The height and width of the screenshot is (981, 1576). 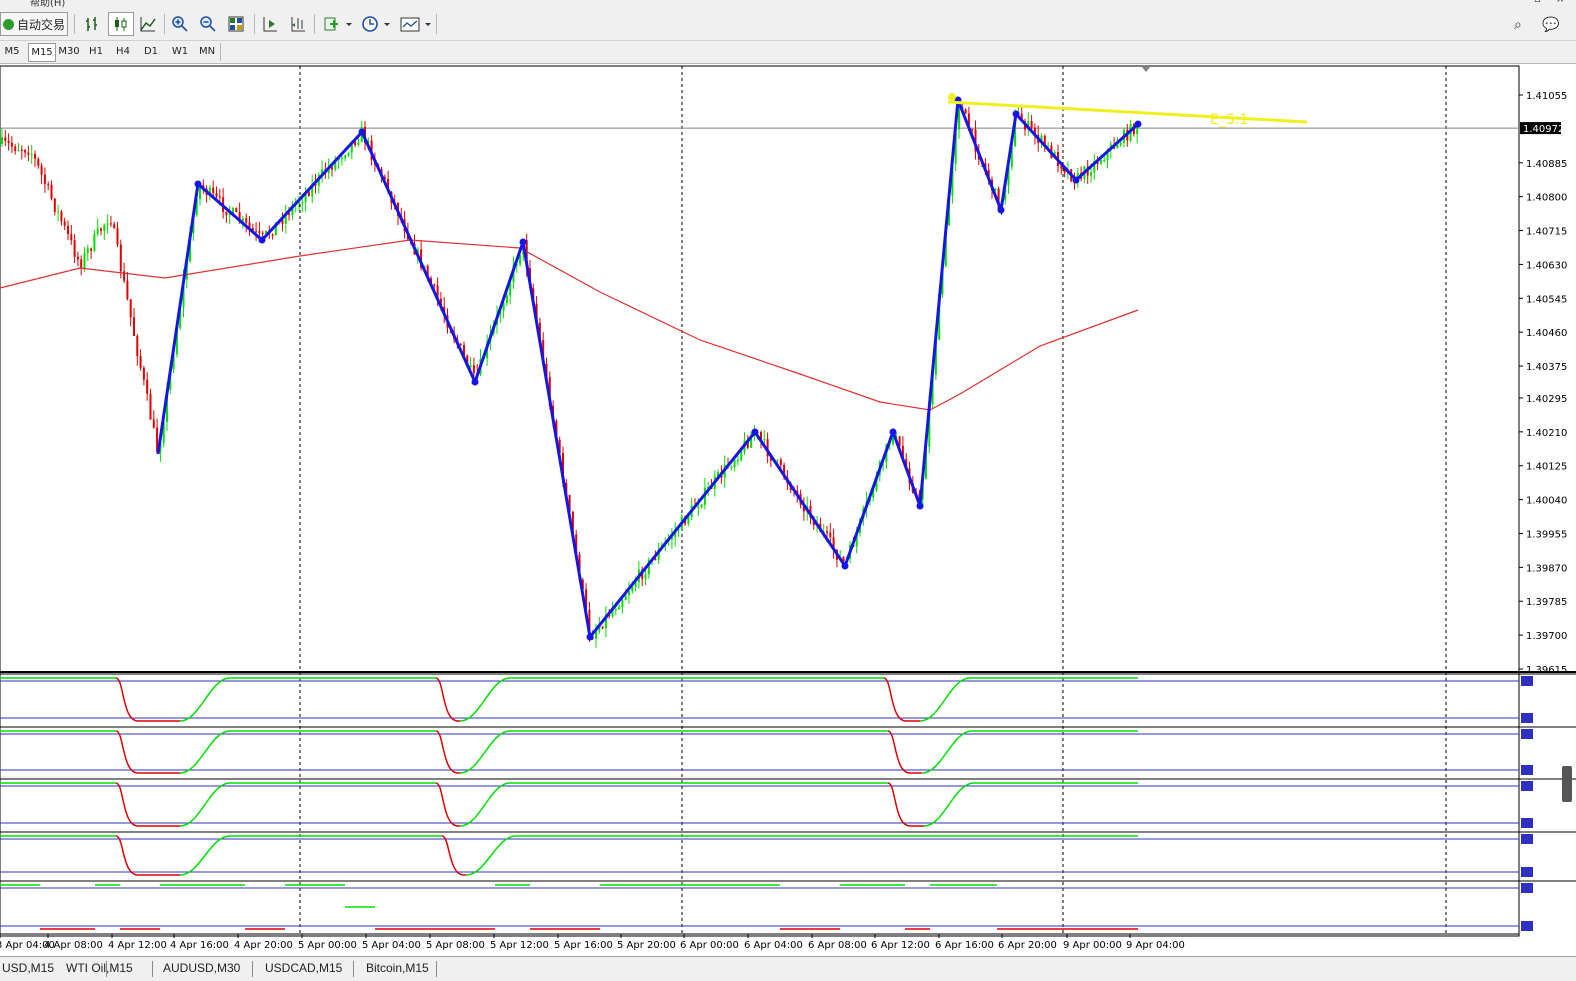 I want to click on chart-tab: USD,M15, so click(x=28, y=968).